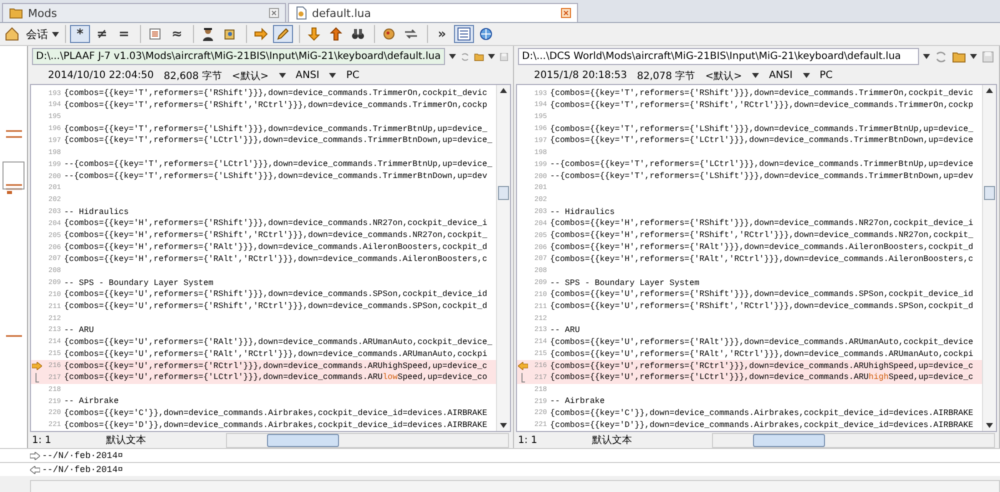  Describe the element at coordinates (762, 366) in the screenshot. I see `code-line: {combos={{key='U',reformers={'RCtrl'}}},down=device_commands.ARUhighSpeed,up=device_c` at that location.